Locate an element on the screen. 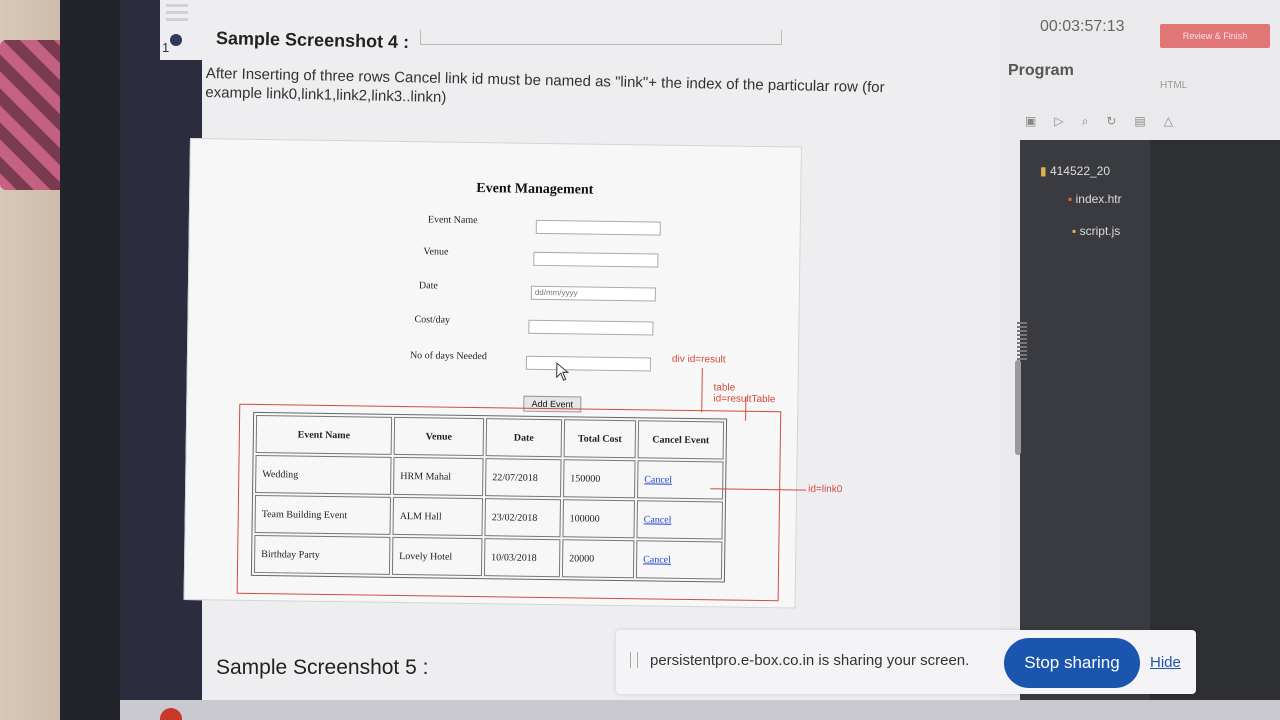 The width and height of the screenshot is (1280, 720). countdown-timer: 00:03:57:13 is located at coordinates (1082, 26).